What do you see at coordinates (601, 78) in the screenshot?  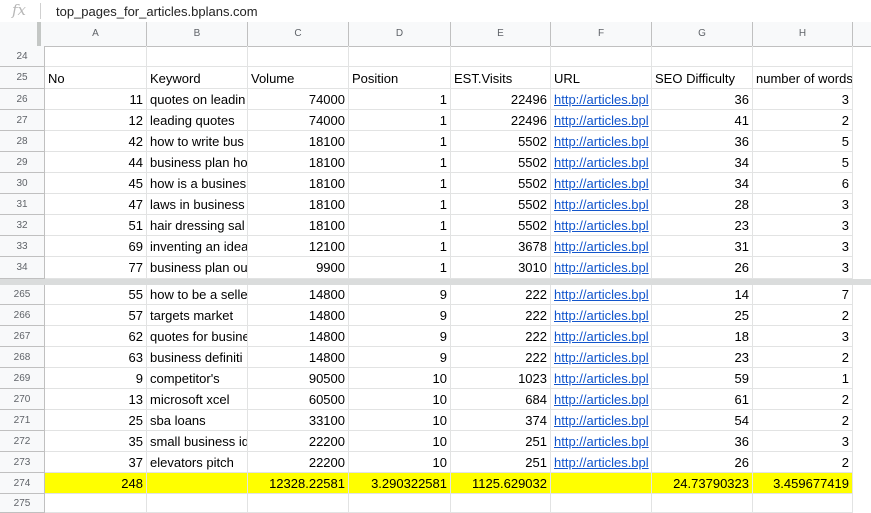 I see `header-cell: URL` at bounding box center [601, 78].